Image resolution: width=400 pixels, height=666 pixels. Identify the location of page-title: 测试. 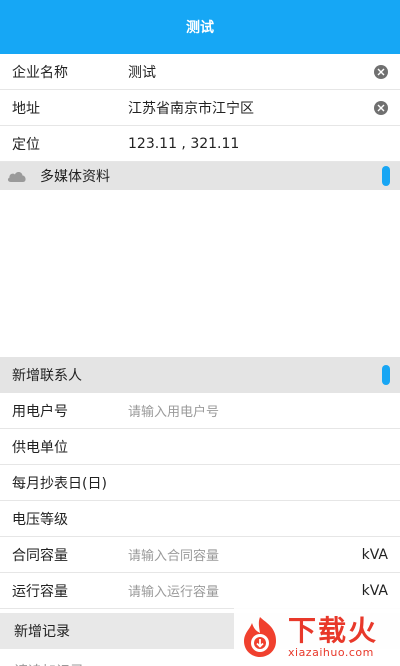
(200, 28).